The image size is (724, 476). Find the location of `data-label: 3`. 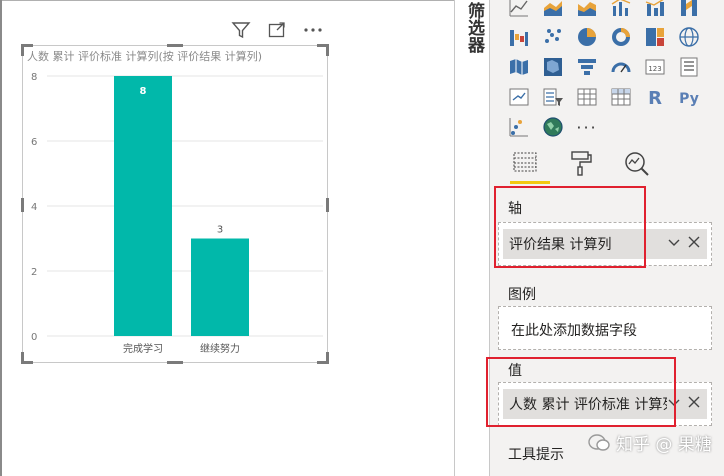

data-label: 3 is located at coordinates (220, 230).